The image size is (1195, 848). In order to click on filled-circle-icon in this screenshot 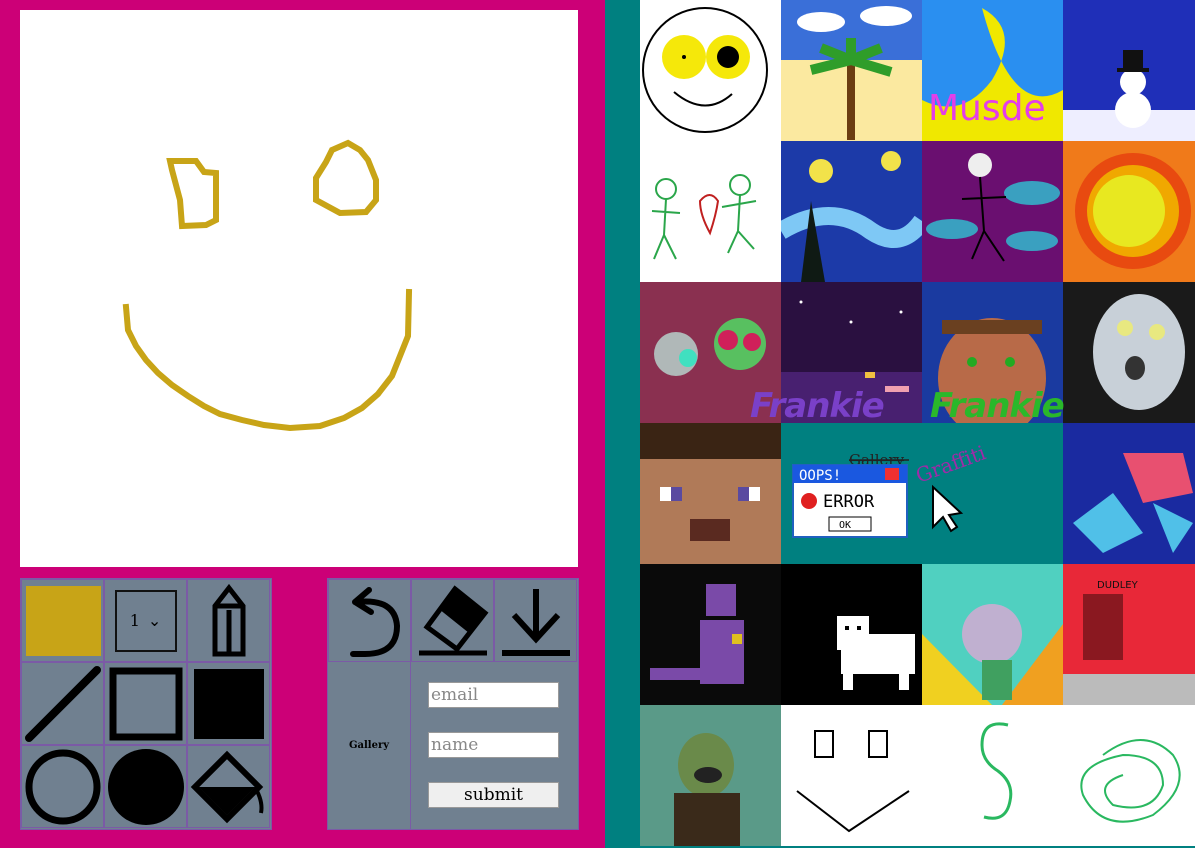, I will do `click(145, 786)`.